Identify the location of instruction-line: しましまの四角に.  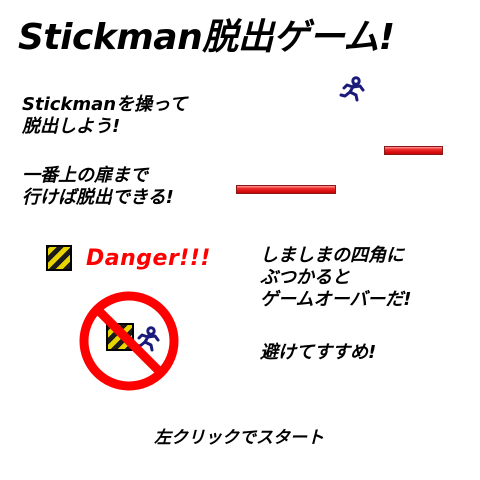
(332, 255).